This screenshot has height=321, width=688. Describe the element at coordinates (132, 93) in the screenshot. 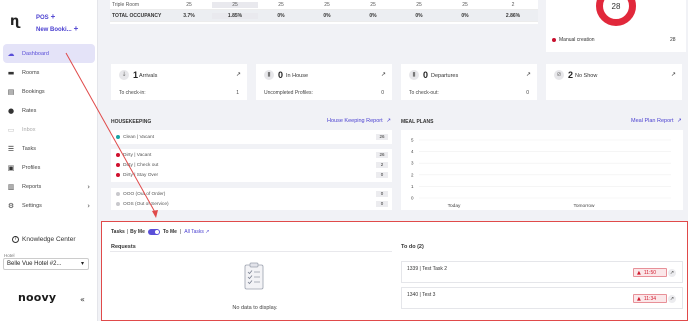

I see `stat-sub-label: To check-in:` at that location.